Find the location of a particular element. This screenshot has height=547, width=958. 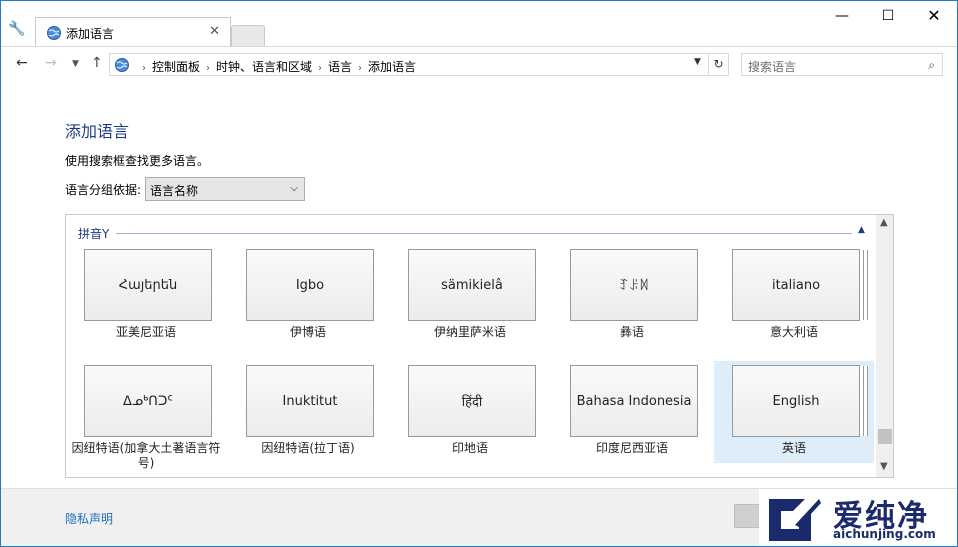

maximize-button: ☐ is located at coordinates (888, 16).